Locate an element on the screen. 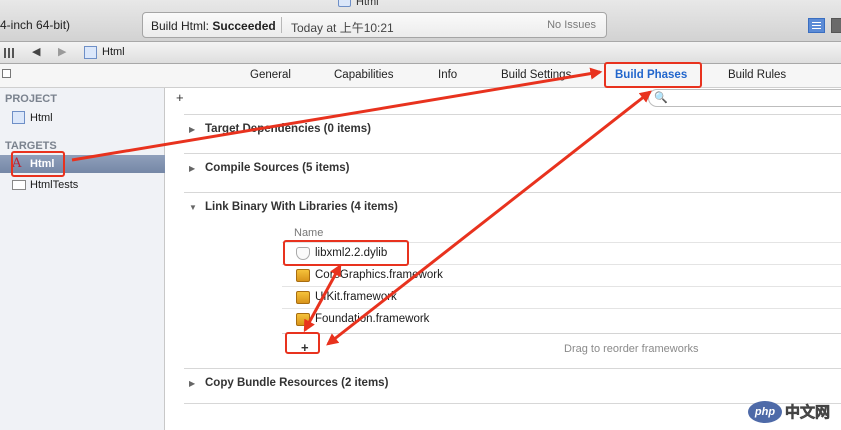 The image size is (841, 430). add-build-phase-button: + is located at coordinates (180, 97).